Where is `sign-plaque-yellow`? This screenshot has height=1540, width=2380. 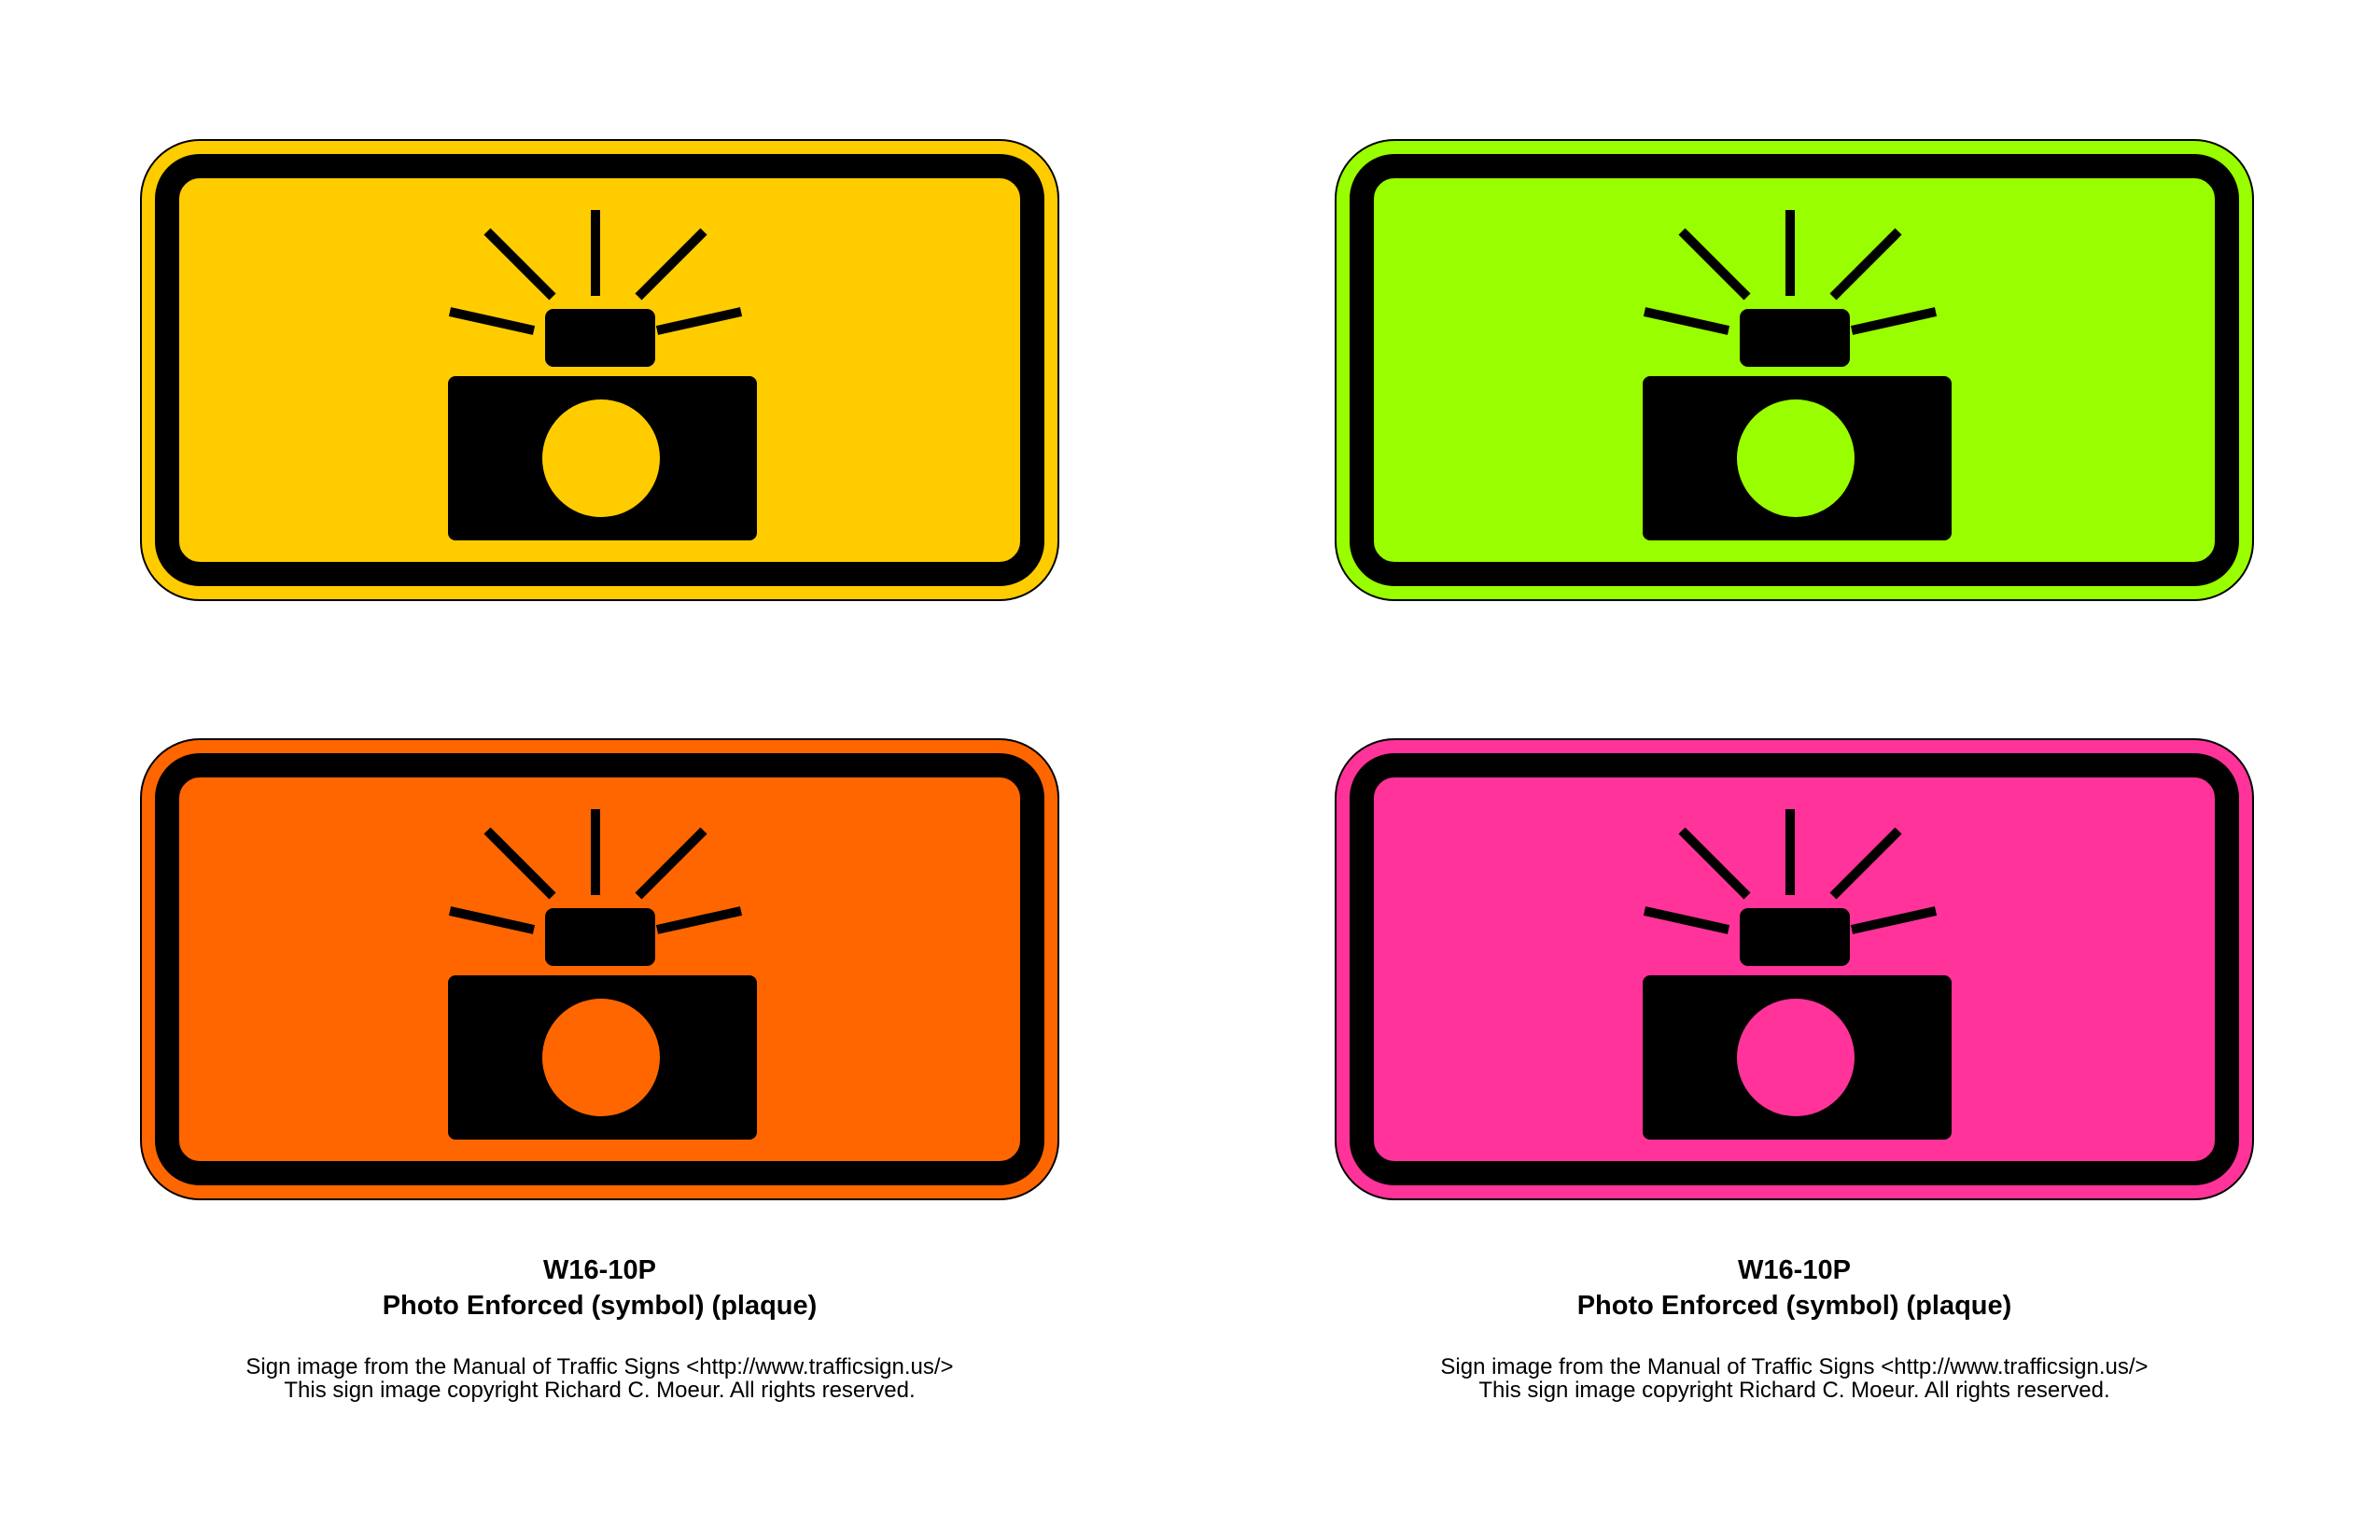
sign-plaque-yellow is located at coordinates (599, 370).